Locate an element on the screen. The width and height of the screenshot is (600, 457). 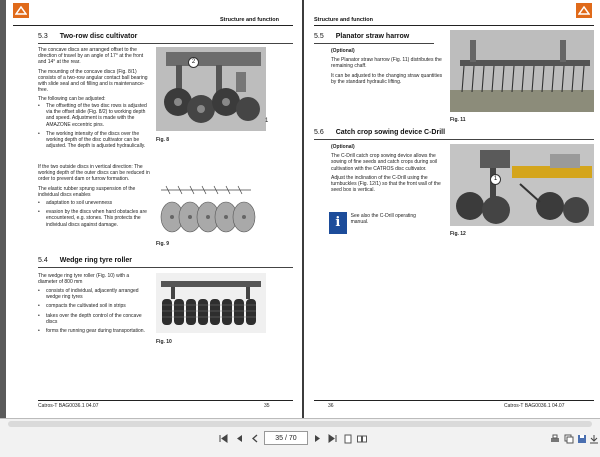
figure-disc-cultivator: 2 is located at coordinates (211, 89).